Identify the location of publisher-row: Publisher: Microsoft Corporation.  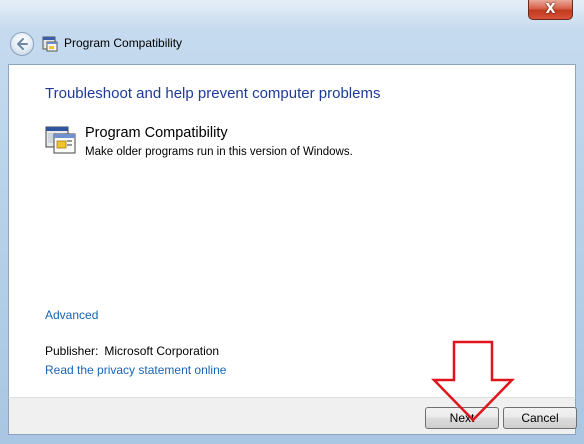
(132, 351).